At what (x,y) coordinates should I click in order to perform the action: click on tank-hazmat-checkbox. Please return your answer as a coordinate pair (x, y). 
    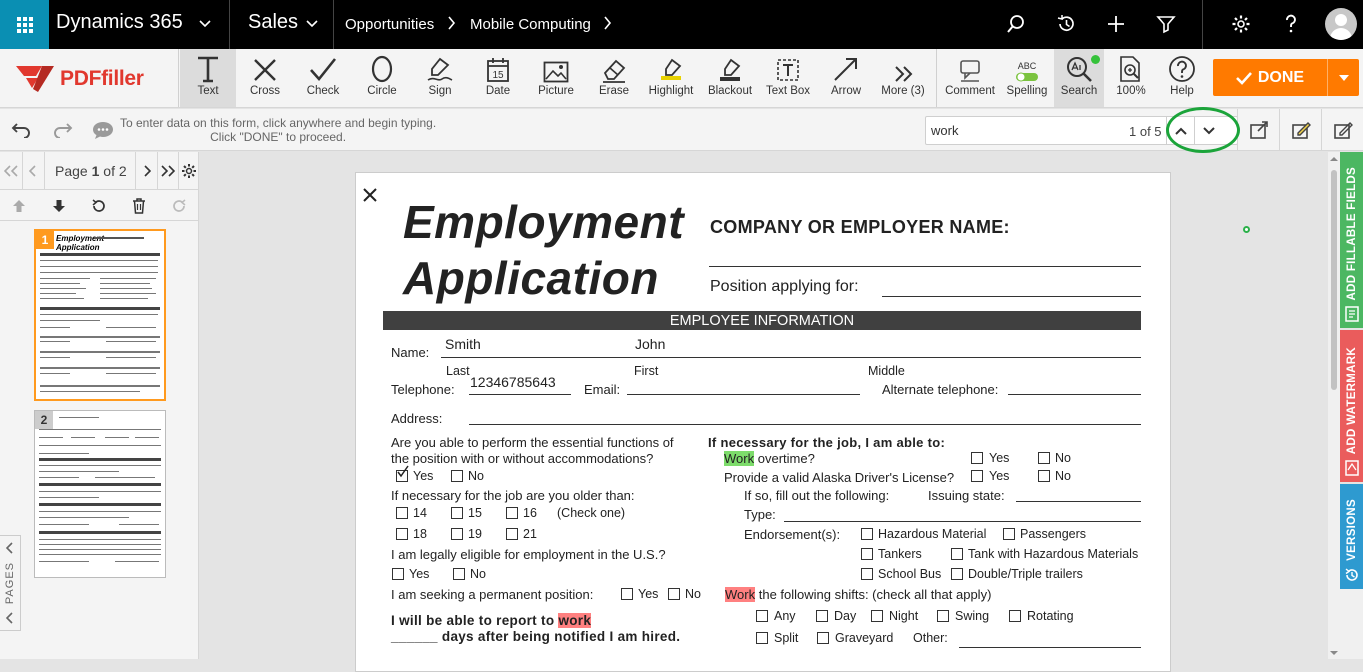
    Looking at the image, I should click on (957, 554).